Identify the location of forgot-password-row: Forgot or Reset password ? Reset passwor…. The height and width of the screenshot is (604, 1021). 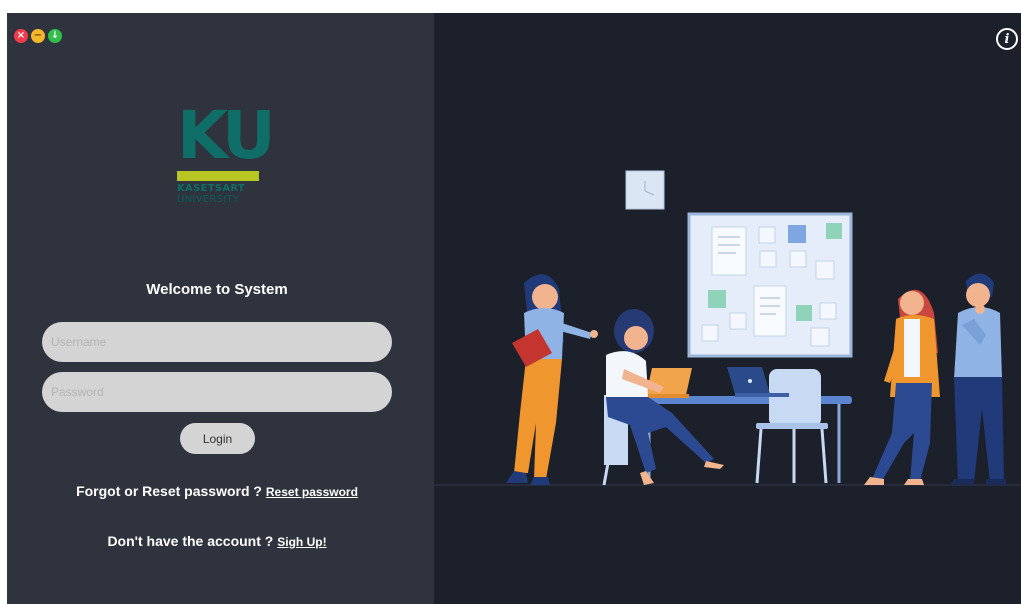
(217, 491).